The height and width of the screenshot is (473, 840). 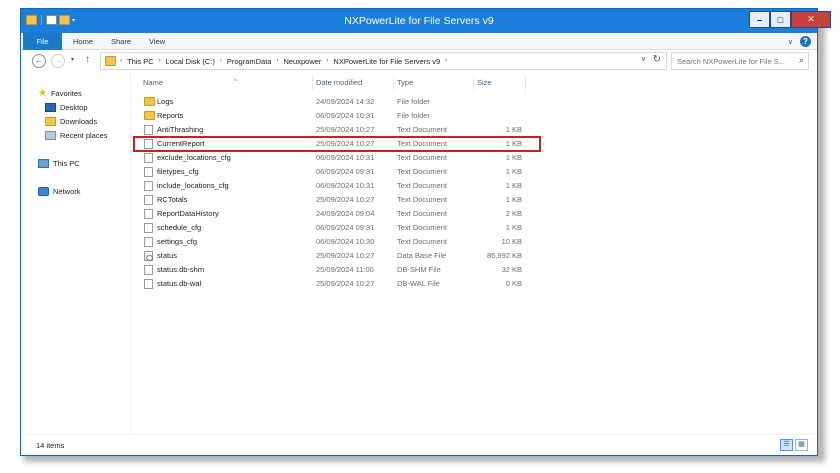 I want to click on nav-recent-places: Recent places, so click(x=76, y=135).